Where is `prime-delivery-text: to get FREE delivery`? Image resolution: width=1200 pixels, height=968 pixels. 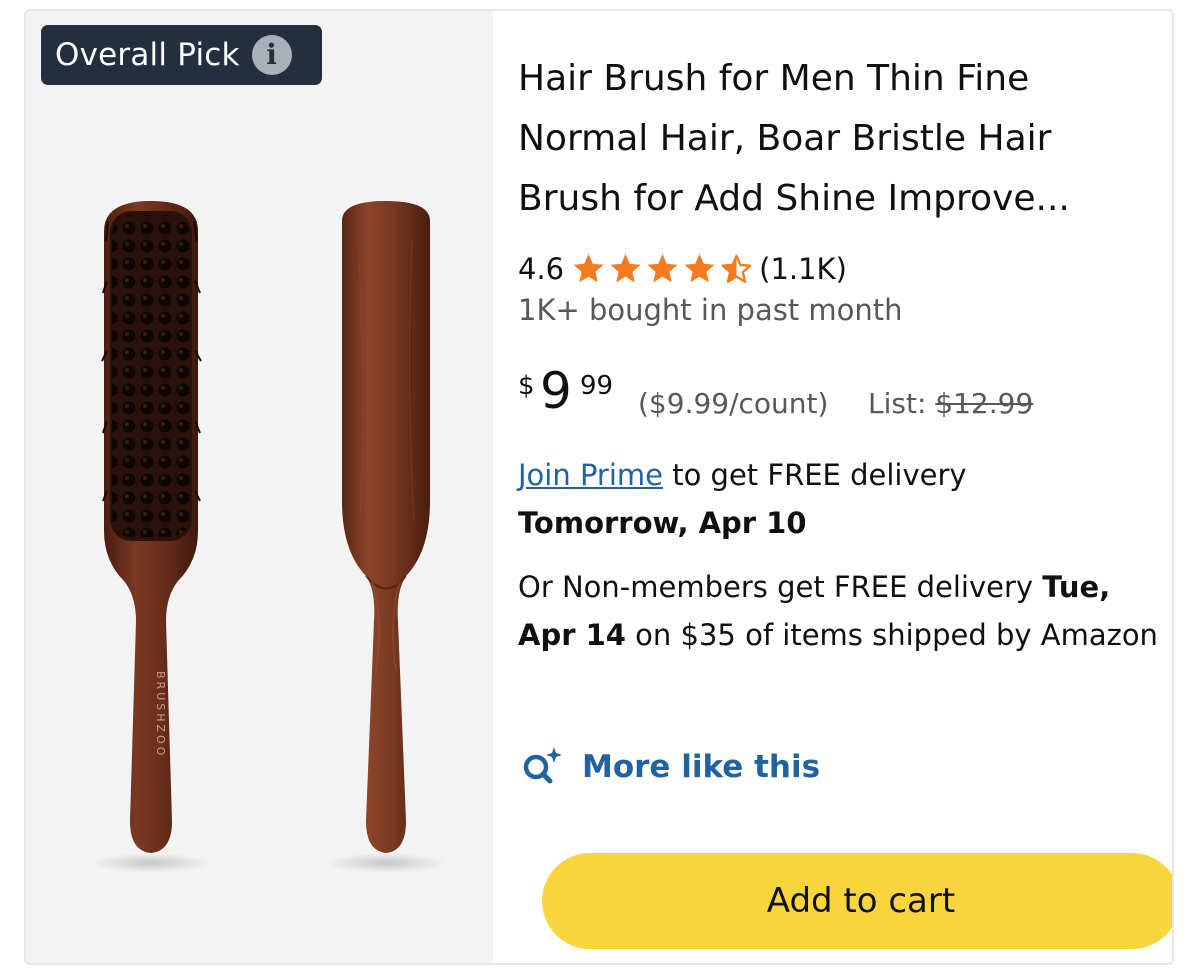 prime-delivery-text: to get FREE delivery is located at coordinates (815, 475).